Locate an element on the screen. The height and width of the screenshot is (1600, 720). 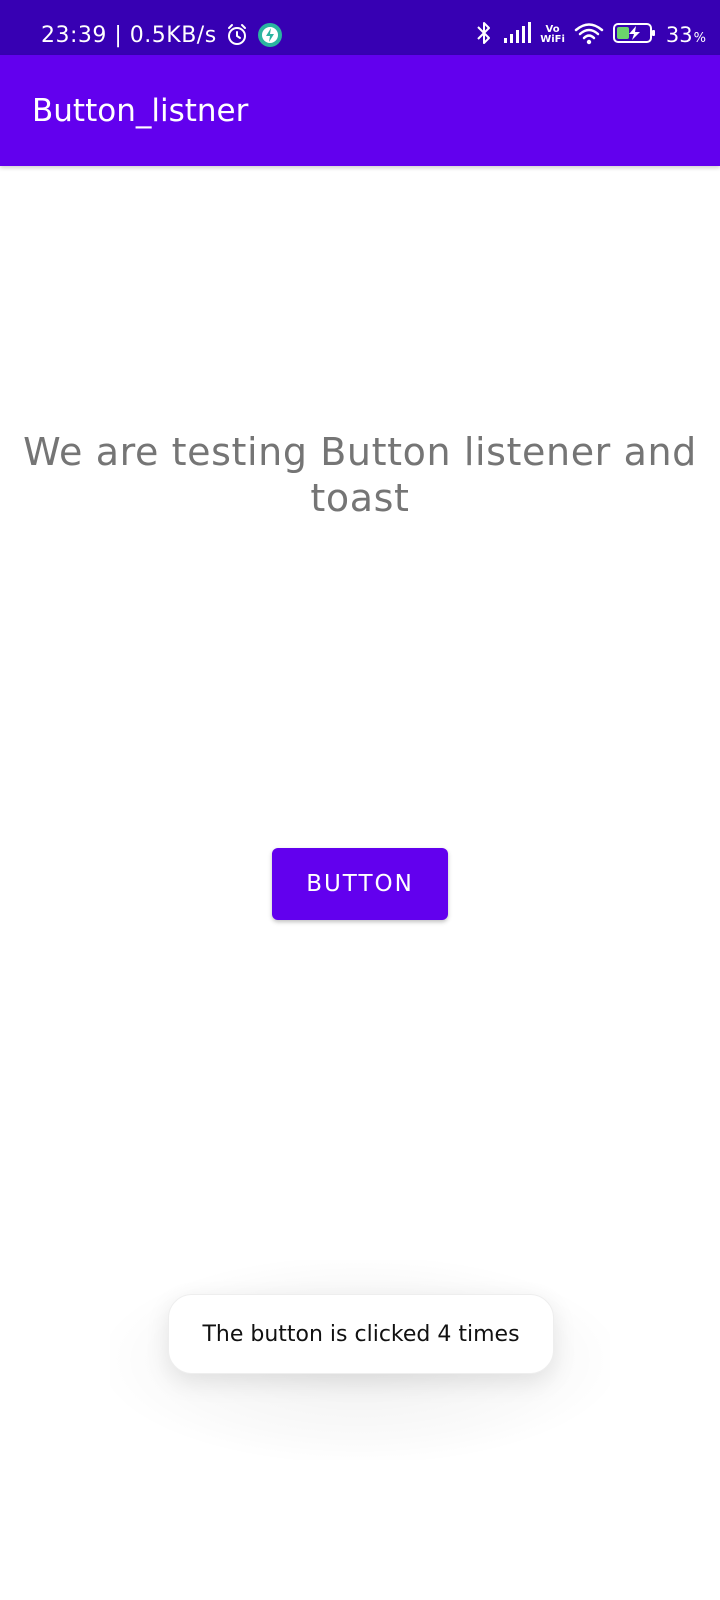
vowifi-icon: Vo WiFi is located at coordinates (552, 35).